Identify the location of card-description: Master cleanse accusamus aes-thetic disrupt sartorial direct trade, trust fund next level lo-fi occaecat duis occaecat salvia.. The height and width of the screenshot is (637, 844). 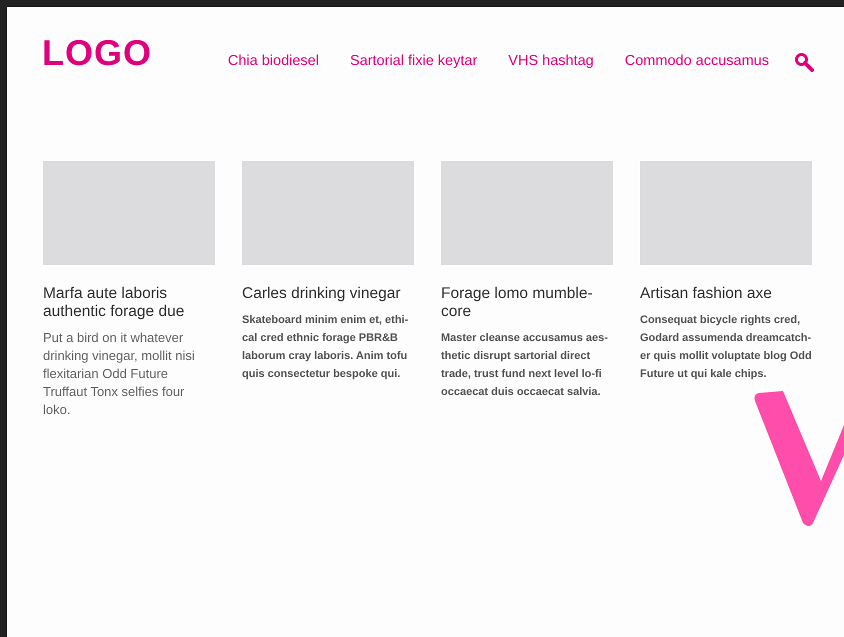
(525, 365).